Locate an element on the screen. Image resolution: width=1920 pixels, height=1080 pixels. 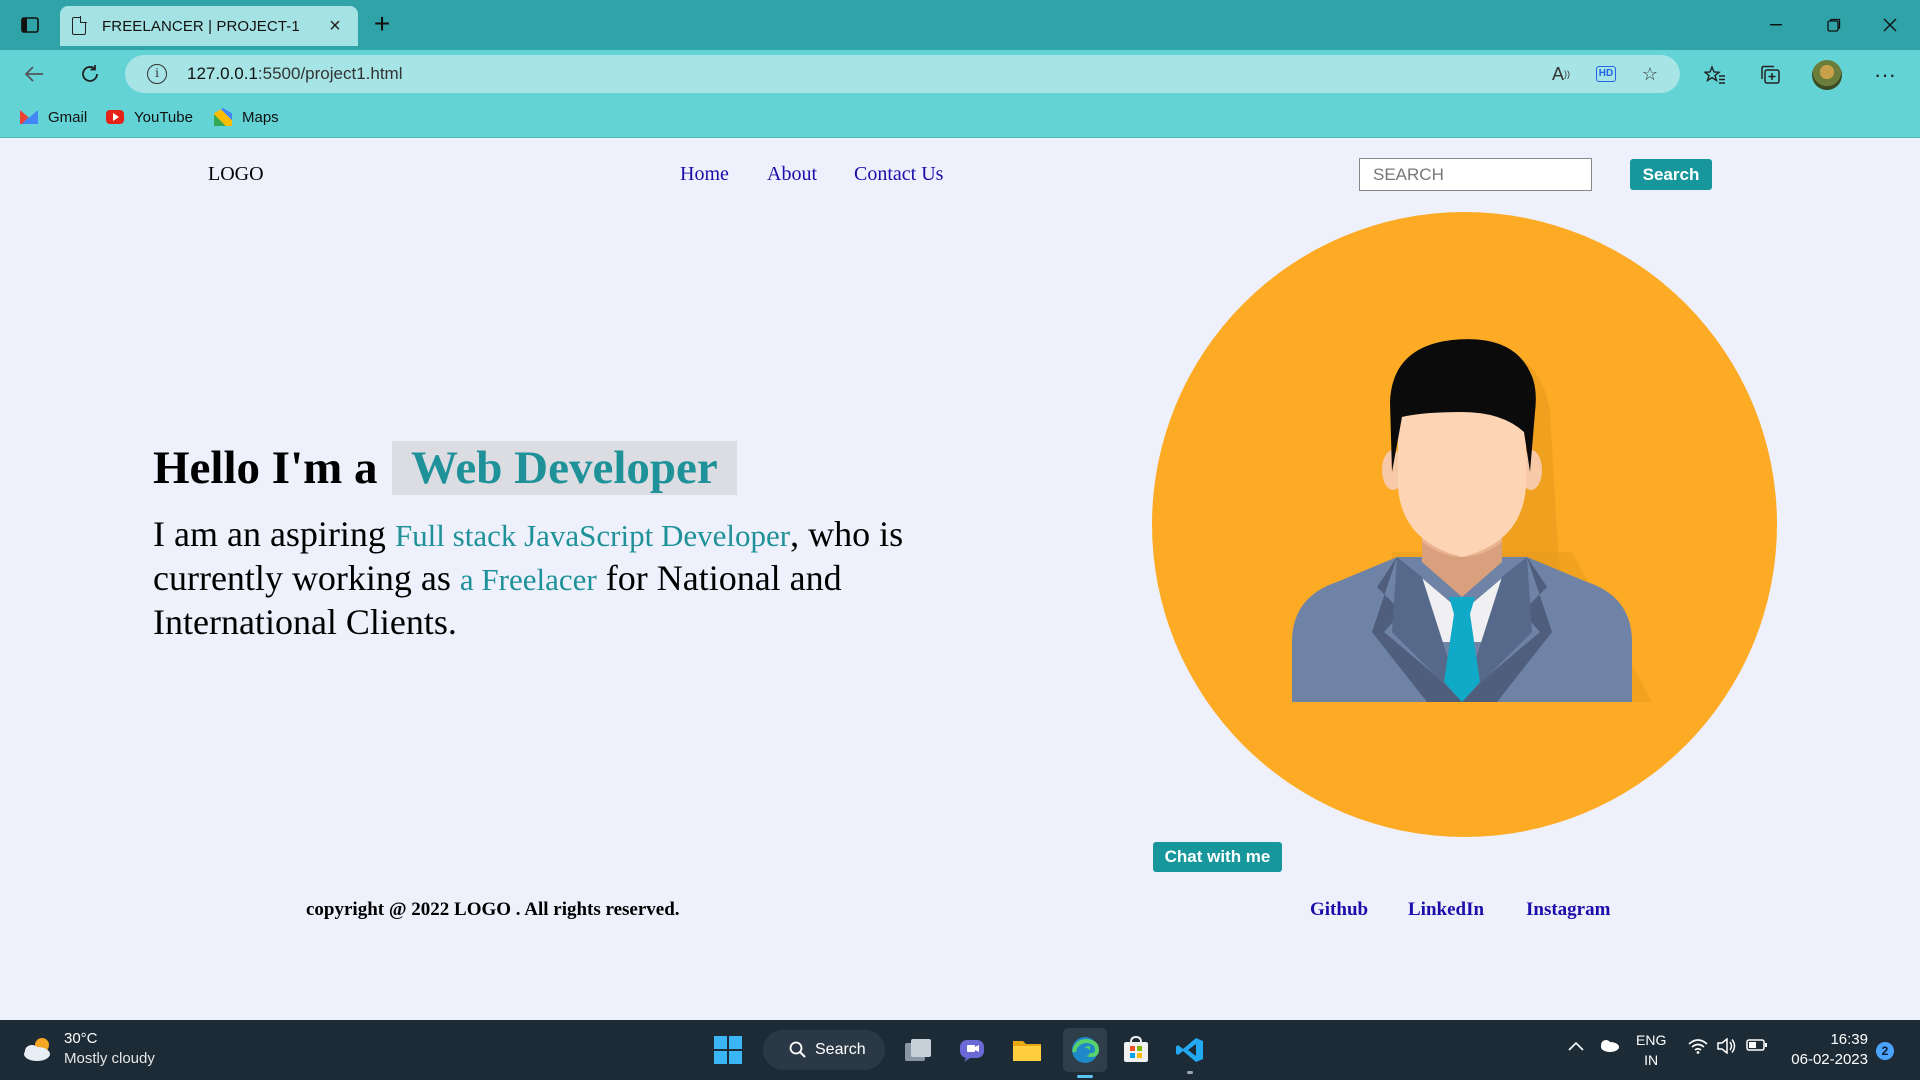
clock-time: 16:39 is located at coordinates (1849, 1039).